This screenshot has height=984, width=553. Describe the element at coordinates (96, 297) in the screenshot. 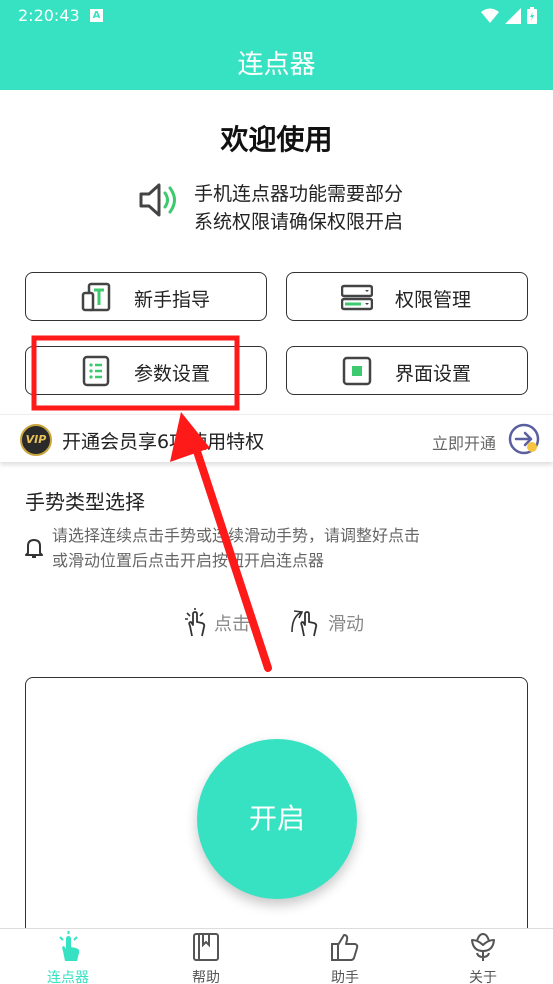

I see `guide-icon` at that location.